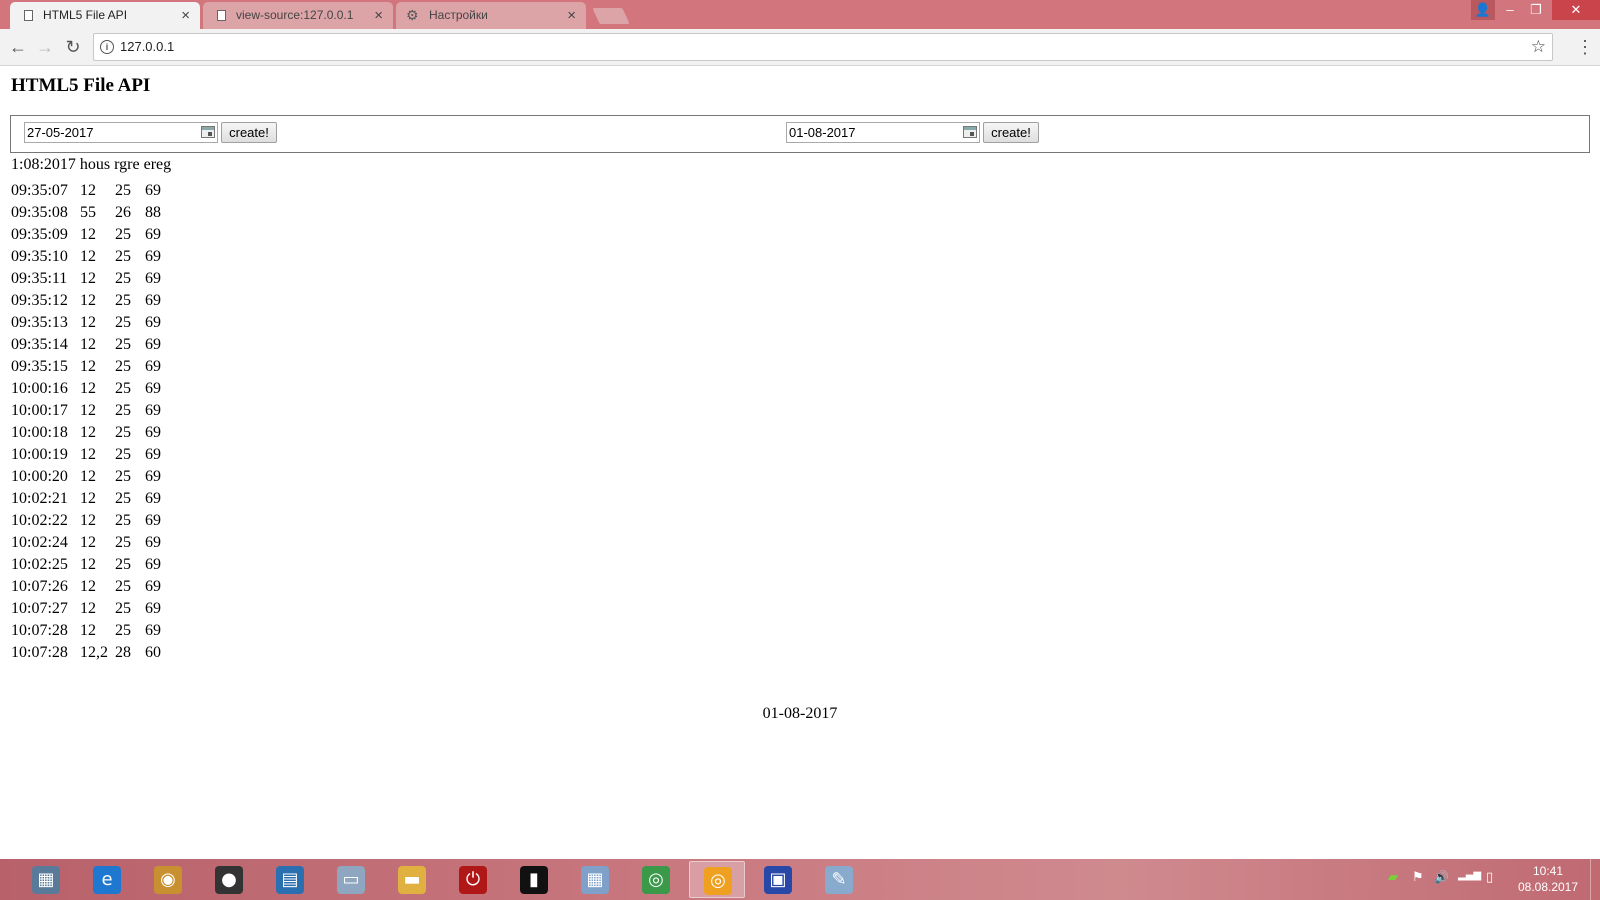 This screenshot has width=1600, height=900. What do you see at coordinates (1538, 47) in the screenshot?
I see `bookmark-star-icon: ☆` at bounding box center [1538, 47].